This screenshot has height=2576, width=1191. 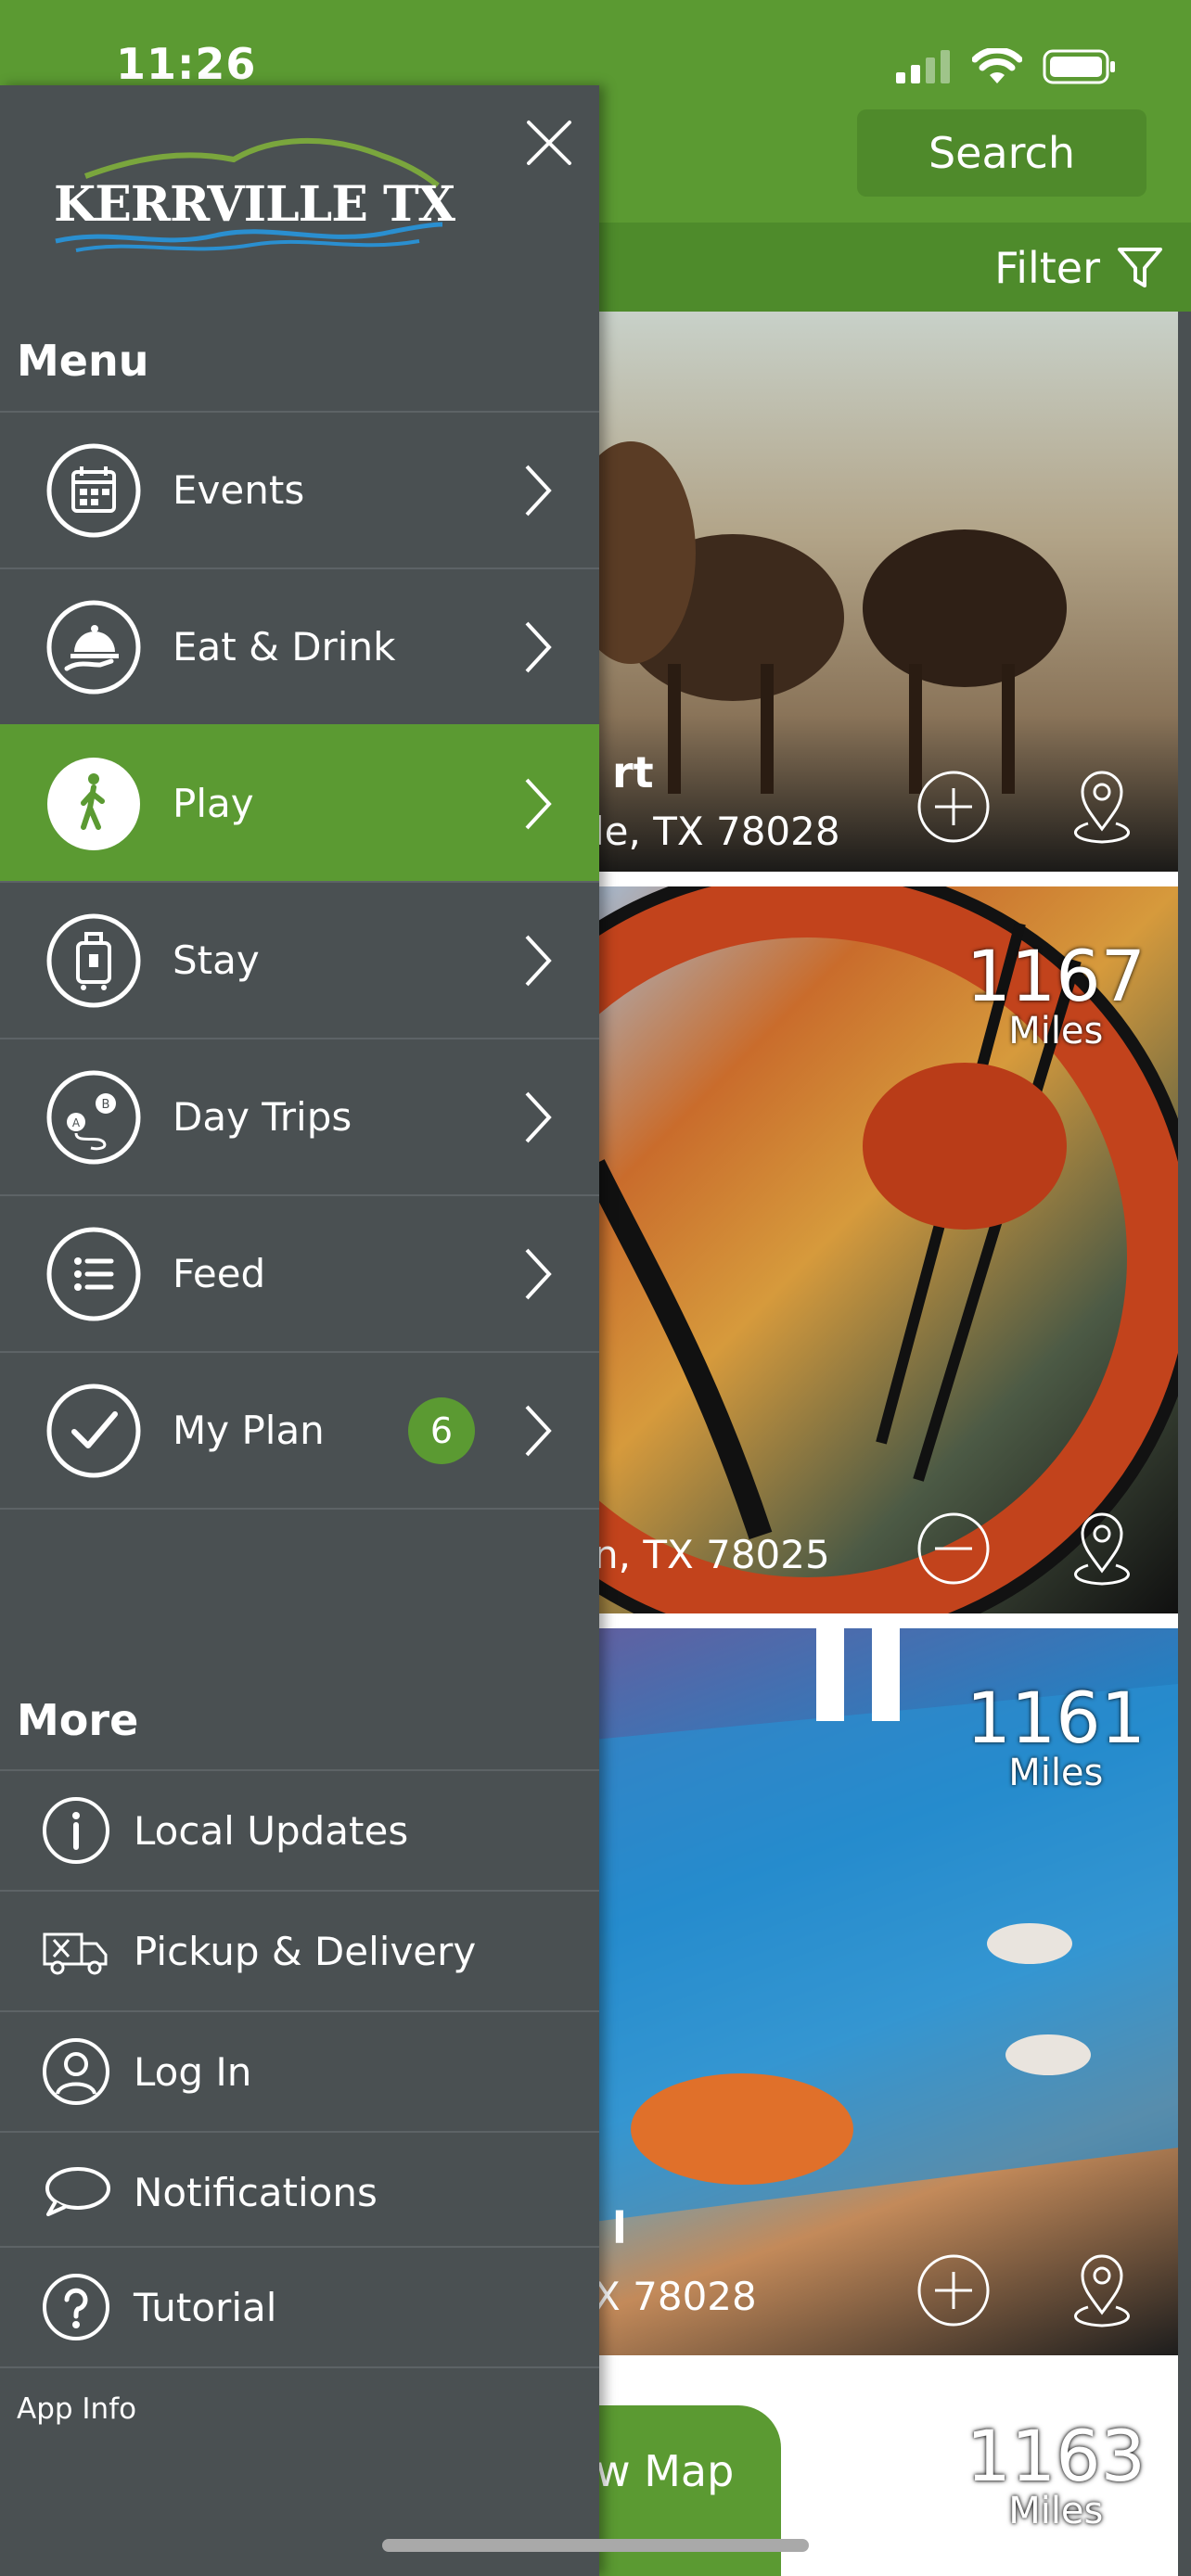 I want to click on list-icon, so click(x=93, y=1273).